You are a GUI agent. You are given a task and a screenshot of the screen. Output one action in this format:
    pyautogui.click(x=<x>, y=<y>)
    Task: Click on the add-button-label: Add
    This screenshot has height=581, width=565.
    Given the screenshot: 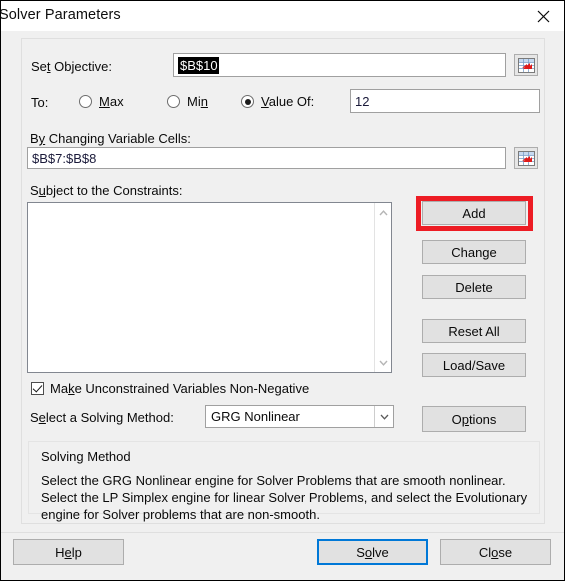 What is the action you would take?
    pyautogui.click(x=474, y=213)
    